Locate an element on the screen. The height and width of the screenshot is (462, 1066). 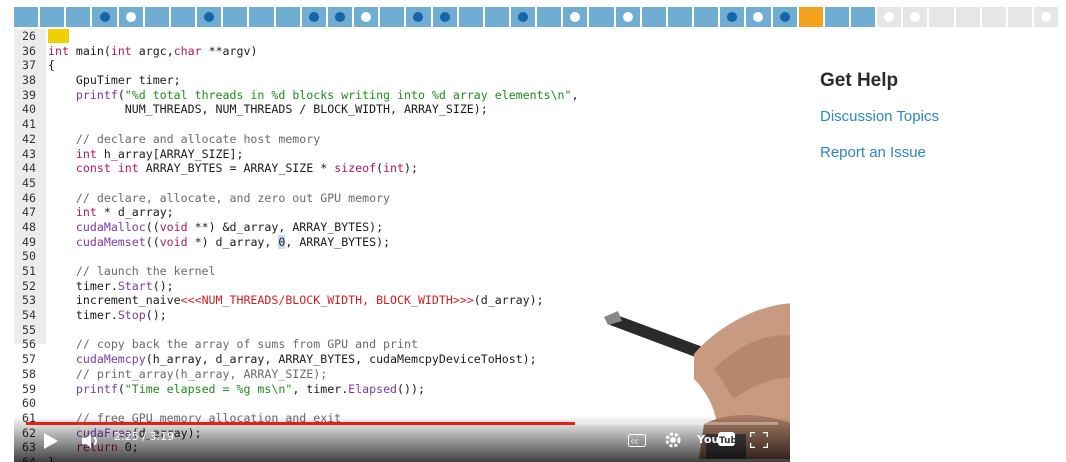
line-number: 41 is located at coordinates (29, 124).